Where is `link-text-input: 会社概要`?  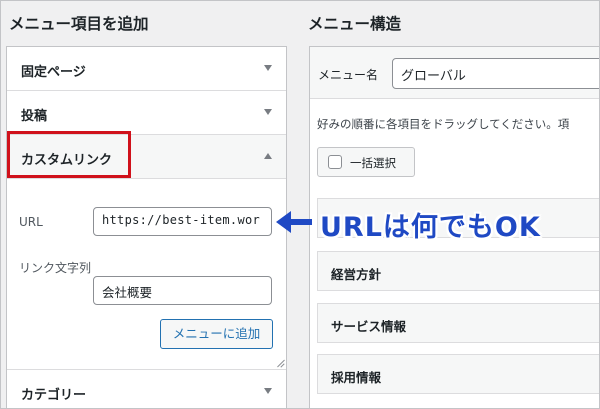
link-text-input: 会社概要 is located at coordinates (182, 290).